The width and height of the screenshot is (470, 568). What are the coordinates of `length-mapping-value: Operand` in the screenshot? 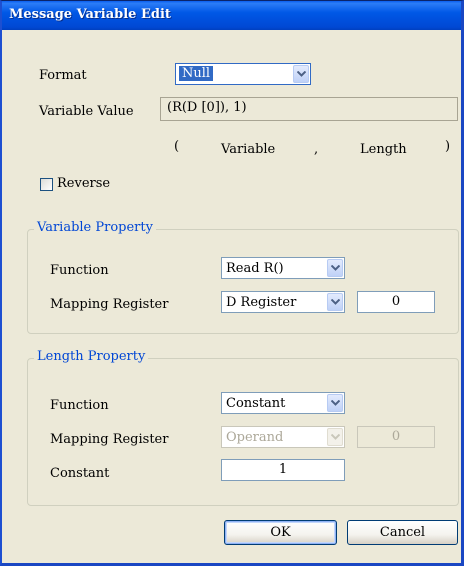 It's located at (255, 437).